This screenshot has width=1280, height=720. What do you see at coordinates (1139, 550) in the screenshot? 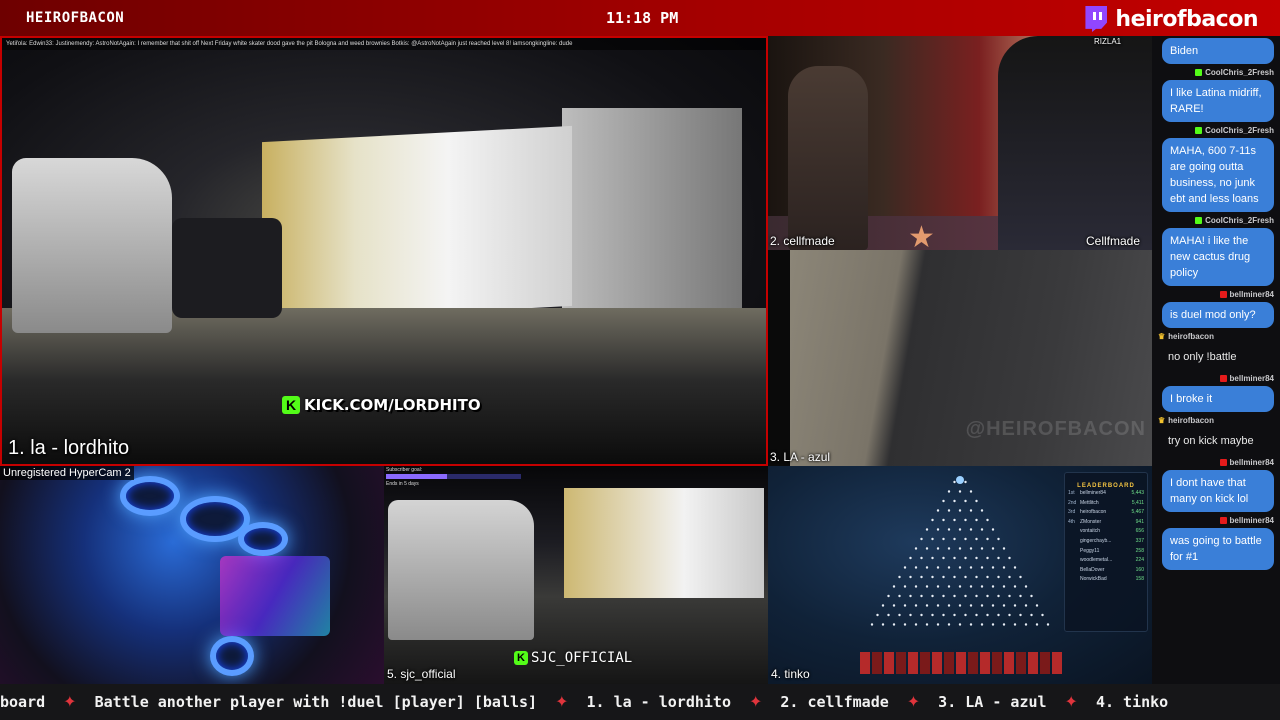
I see `leaderboard-score: 258` at bounding box center [1139, 550].